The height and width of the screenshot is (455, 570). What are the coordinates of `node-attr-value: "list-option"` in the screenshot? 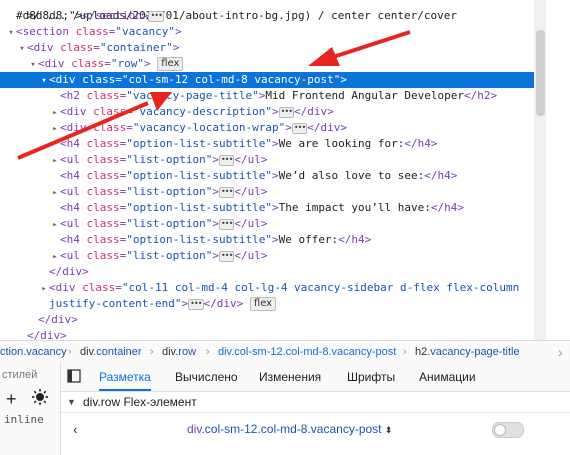 It's located at (169, 159).